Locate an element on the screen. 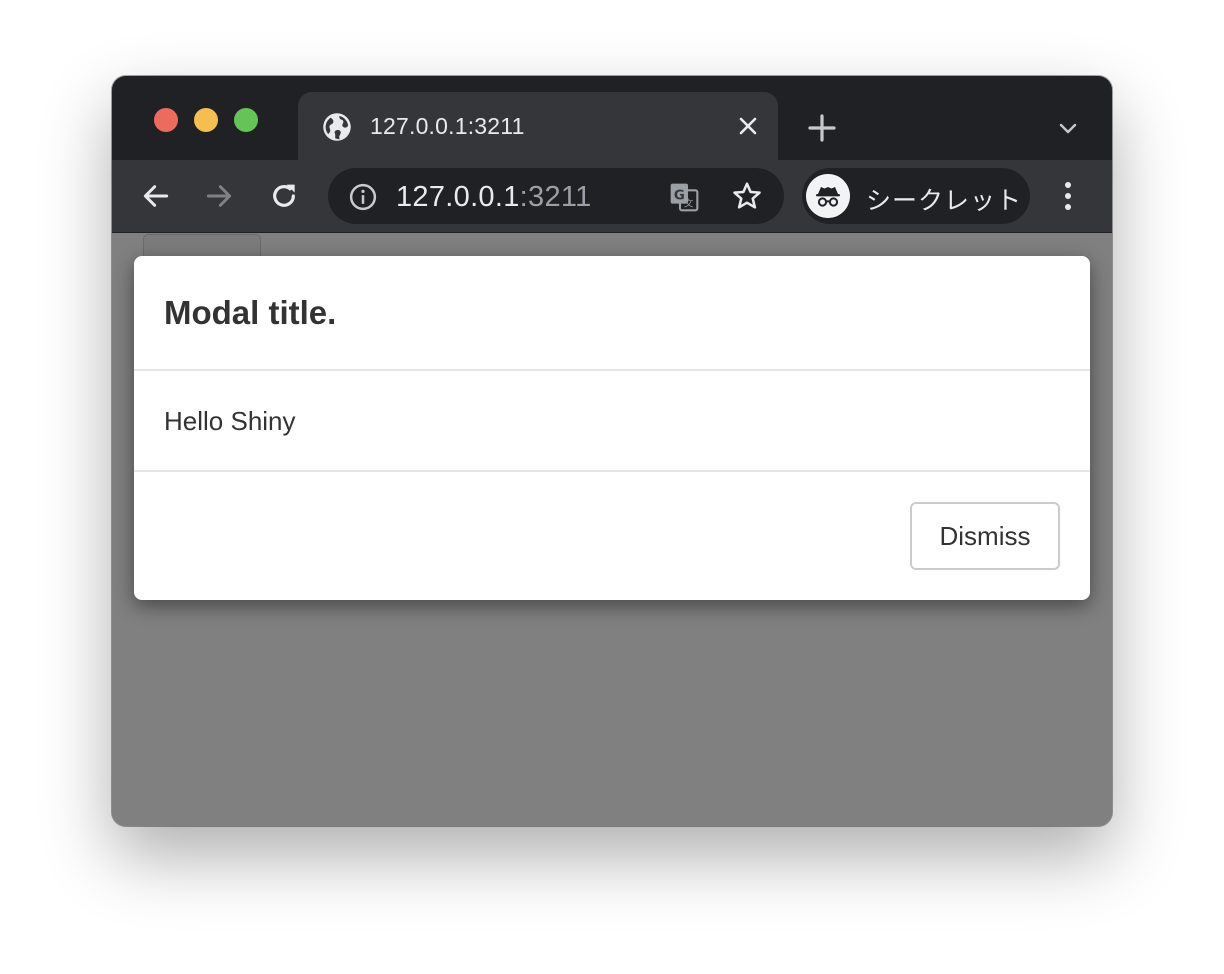 The image size is (1224, 974). incognito-label: シークレット is located at coordinates (944, 200).